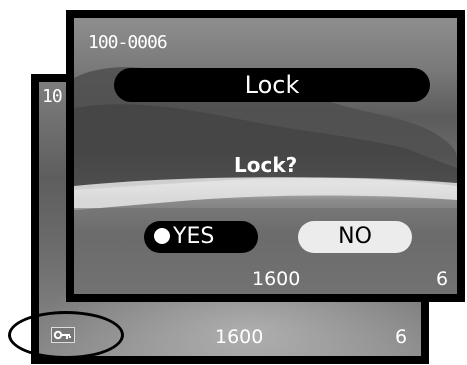 The image size is (467, 365). Describe the element at coordinates (194, 236) in the screenshot. I see `yes-label: YES` at that location.